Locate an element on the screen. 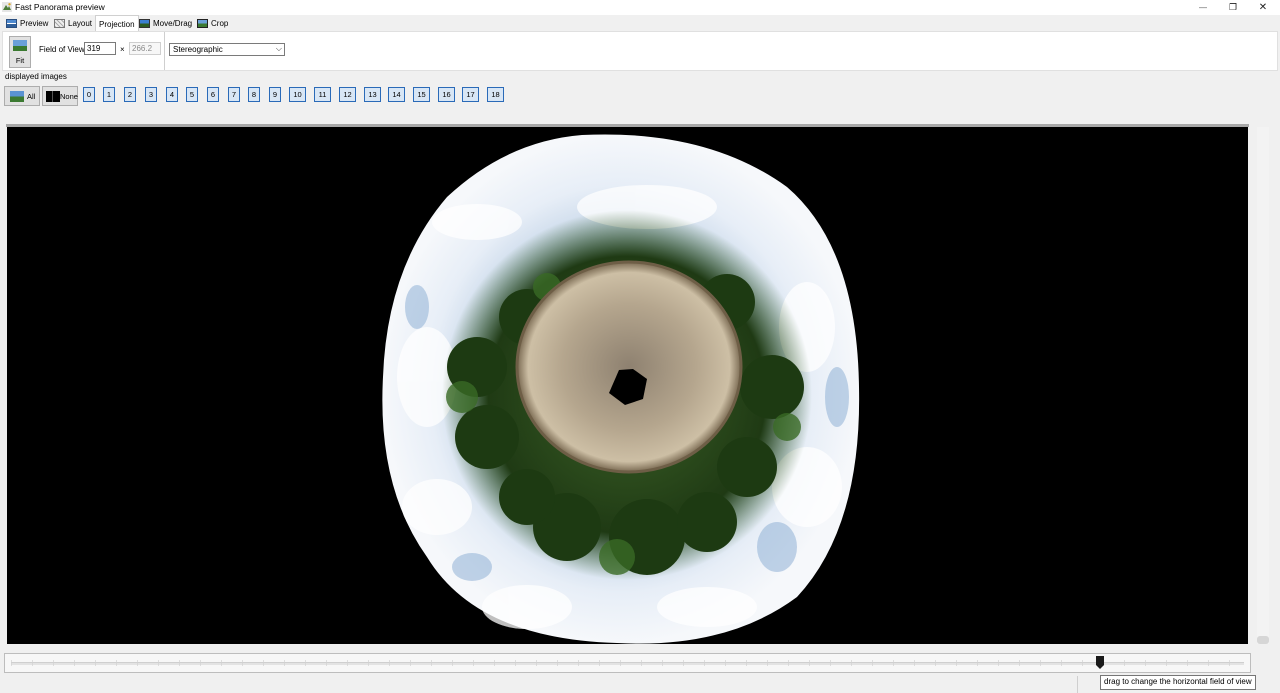  times-sign: × is located at coordinates (122, 49).